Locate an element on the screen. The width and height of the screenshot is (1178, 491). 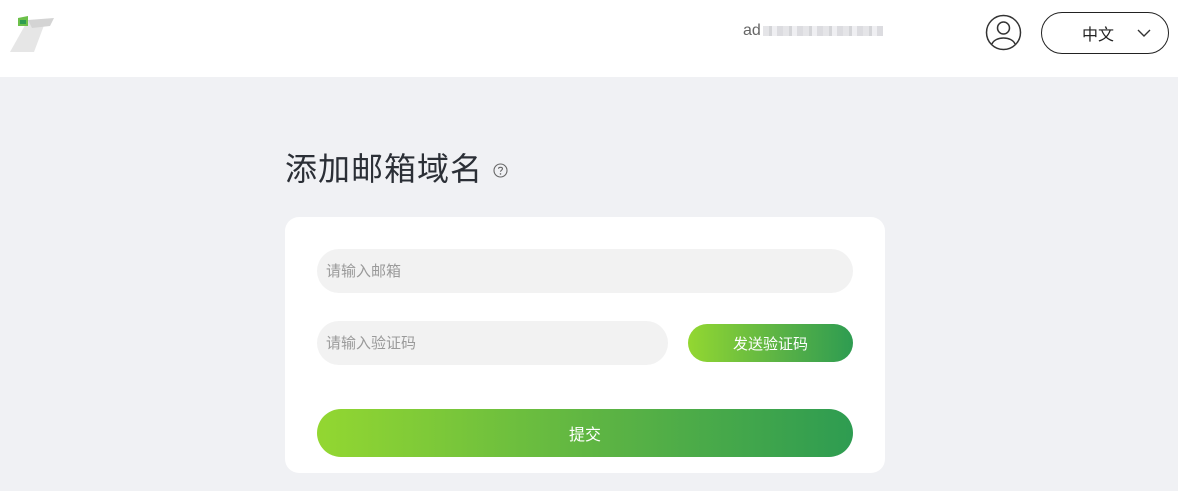
account-name: ad is located at coordinates (813, 31).